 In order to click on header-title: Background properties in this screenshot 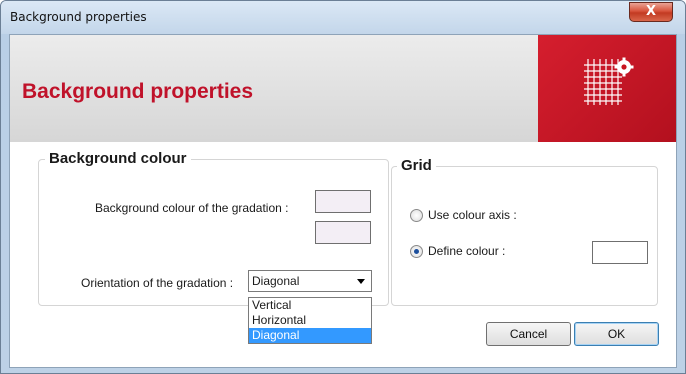, I will do `click(138, 91)`.